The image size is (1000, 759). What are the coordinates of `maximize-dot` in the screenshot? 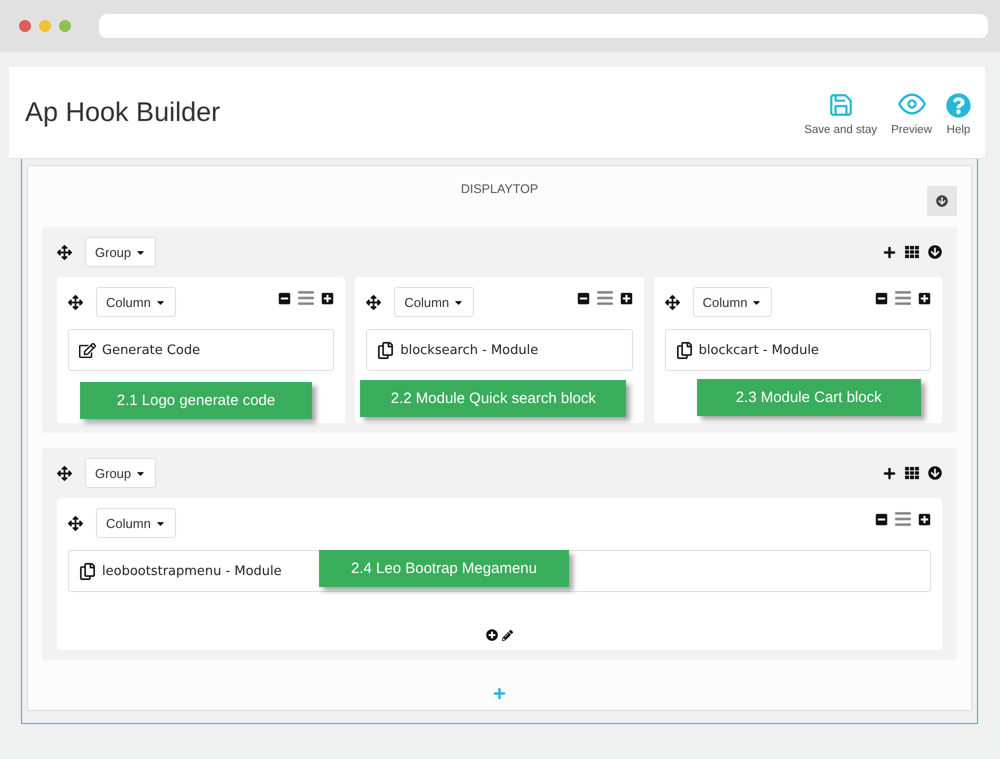 It's located at (65, 26).